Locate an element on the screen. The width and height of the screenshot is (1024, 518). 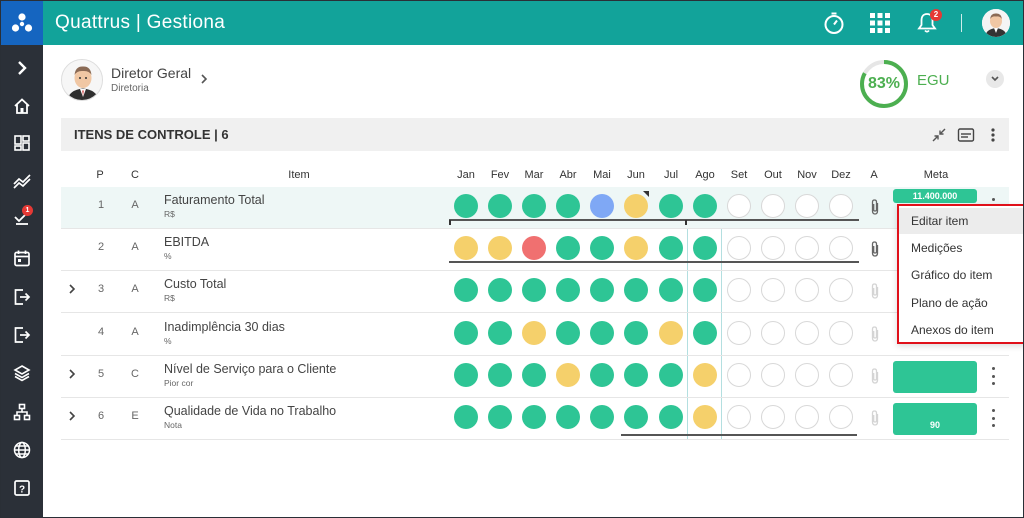
apps-grid-icon is located at coordinates (880, 23).